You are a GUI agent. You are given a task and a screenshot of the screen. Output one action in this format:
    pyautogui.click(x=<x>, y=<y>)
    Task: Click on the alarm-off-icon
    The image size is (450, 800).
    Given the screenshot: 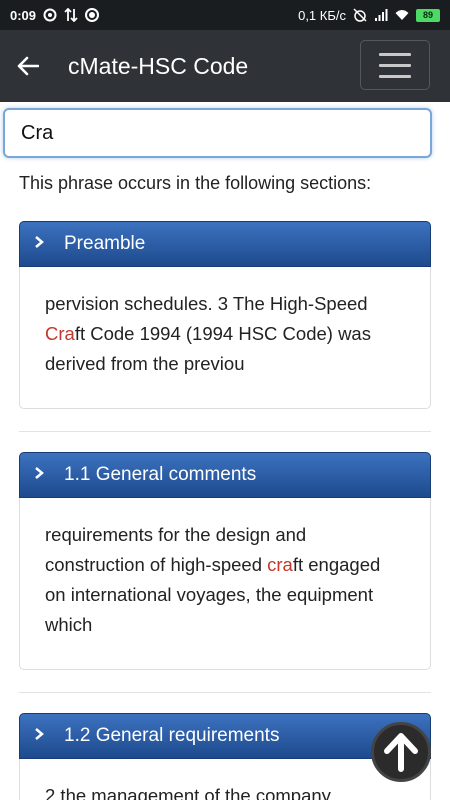 What is the action you would take?
    pyautogui.click(x=360, y=15)
    